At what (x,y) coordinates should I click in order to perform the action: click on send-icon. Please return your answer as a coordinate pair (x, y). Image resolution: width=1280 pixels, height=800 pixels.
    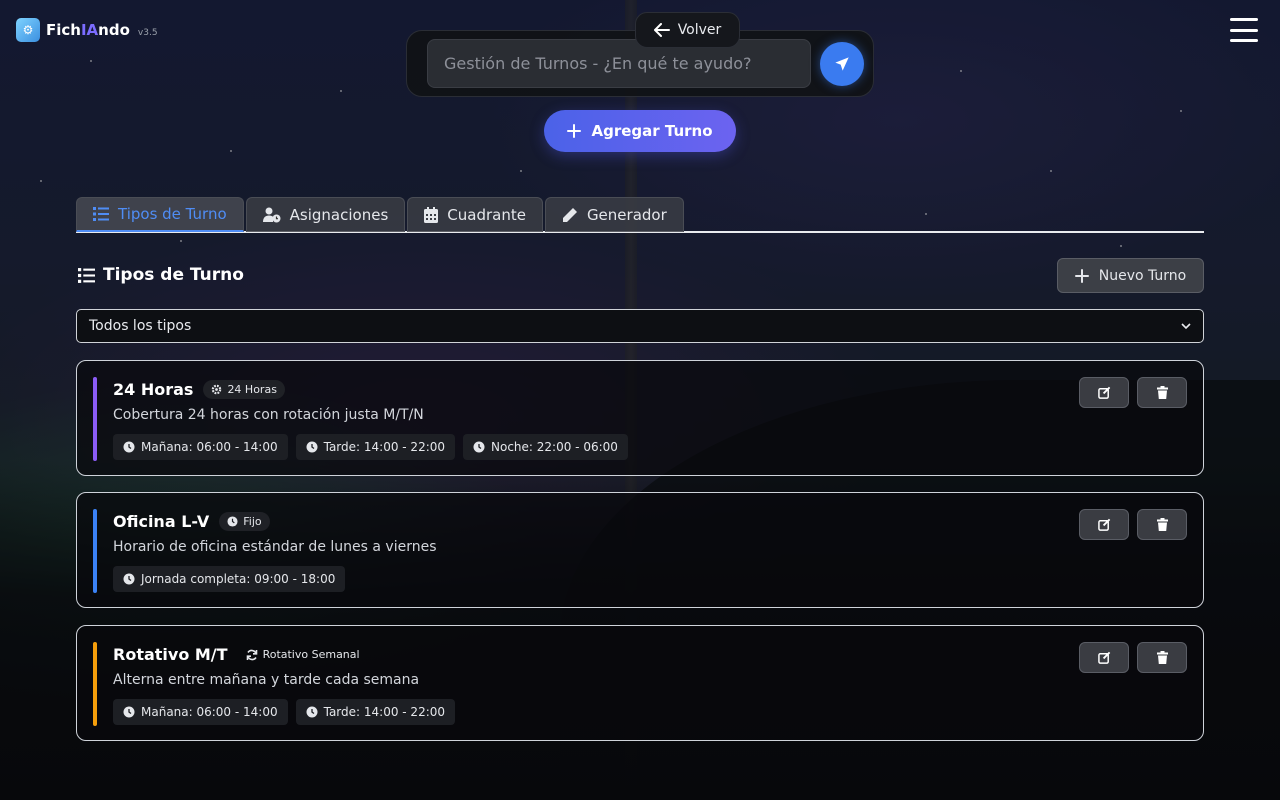
    Looking at the image, I should click on (842, 64).